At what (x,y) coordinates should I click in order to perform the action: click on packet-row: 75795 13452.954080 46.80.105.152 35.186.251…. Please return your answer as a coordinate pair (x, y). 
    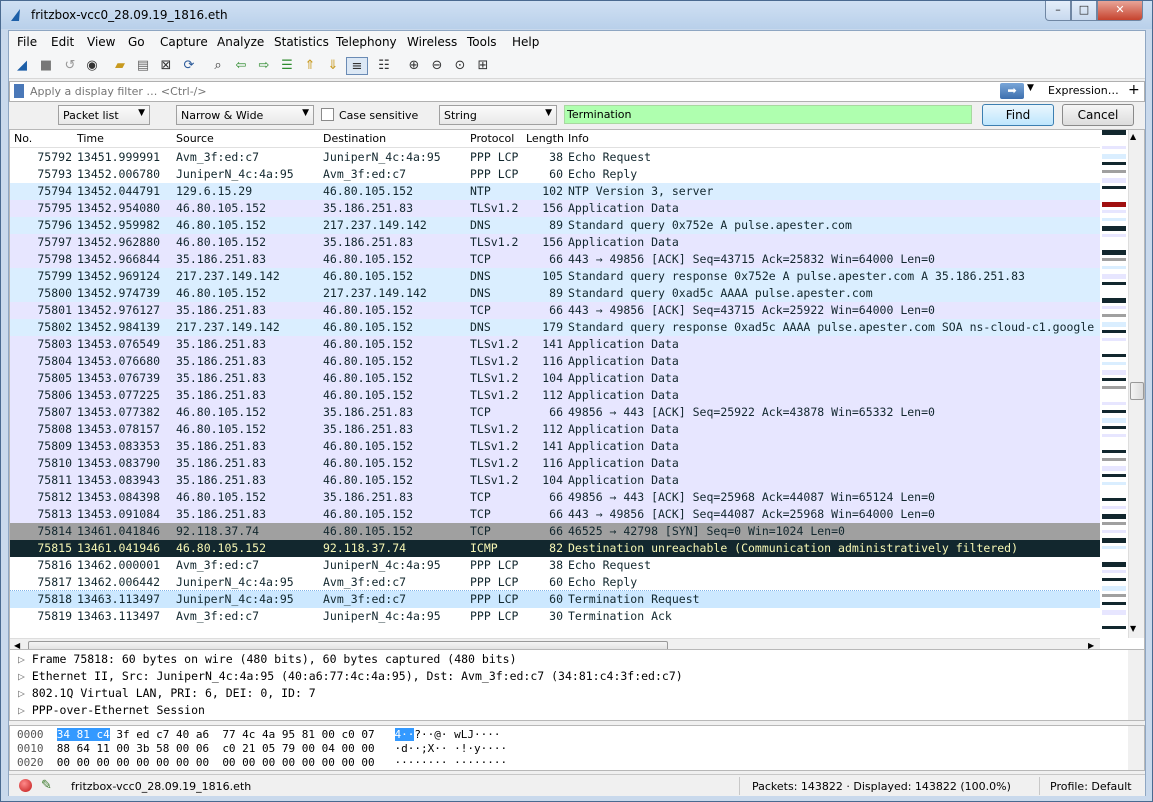
    Looking at the image, I should click on (555, 208).